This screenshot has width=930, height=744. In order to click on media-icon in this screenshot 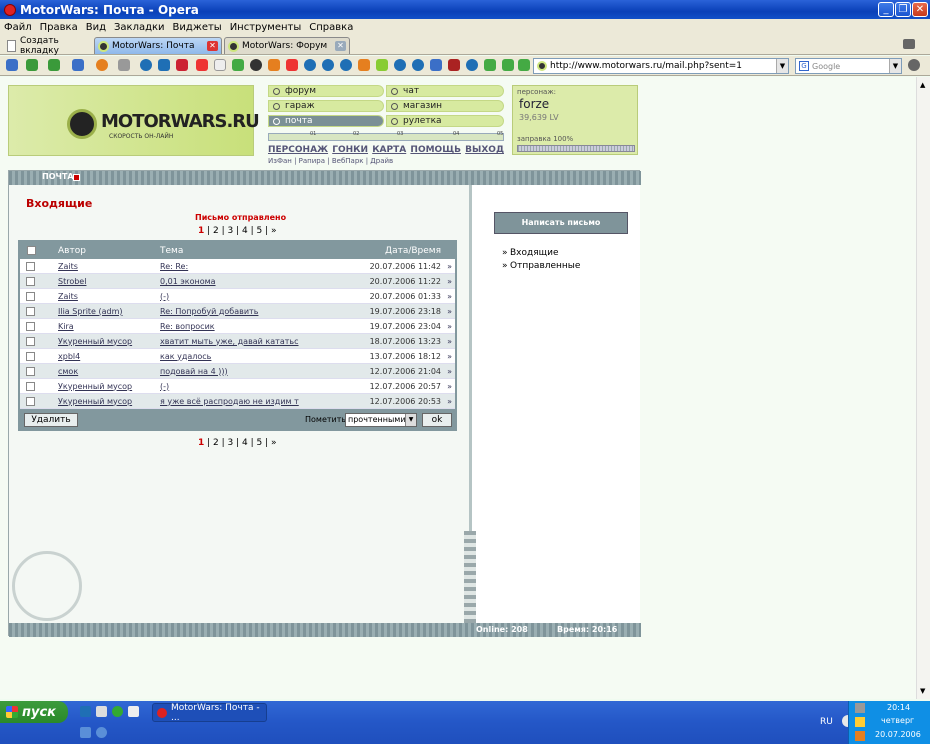, I will do `click(117, 711)`.